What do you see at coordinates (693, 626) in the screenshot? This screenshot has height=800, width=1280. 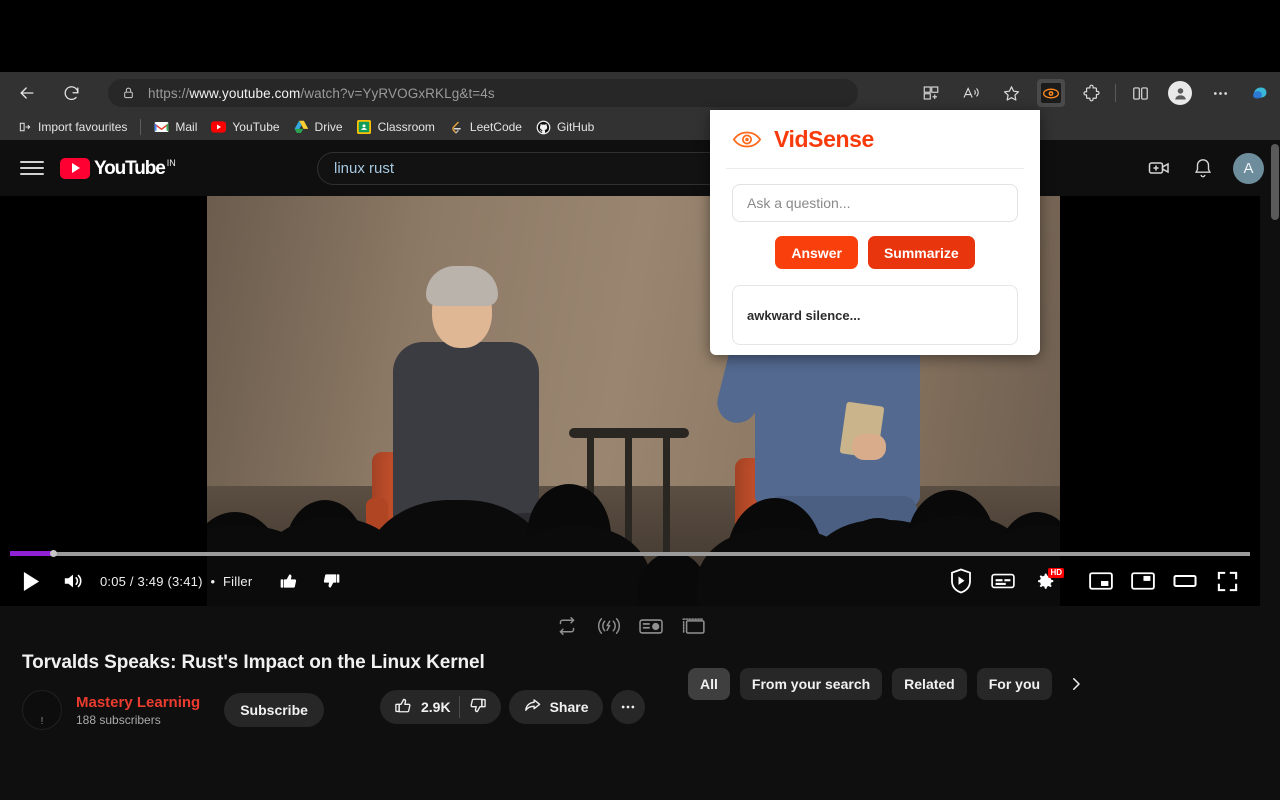 I see `pip-frame-icon` at bounding box center [693, 626].